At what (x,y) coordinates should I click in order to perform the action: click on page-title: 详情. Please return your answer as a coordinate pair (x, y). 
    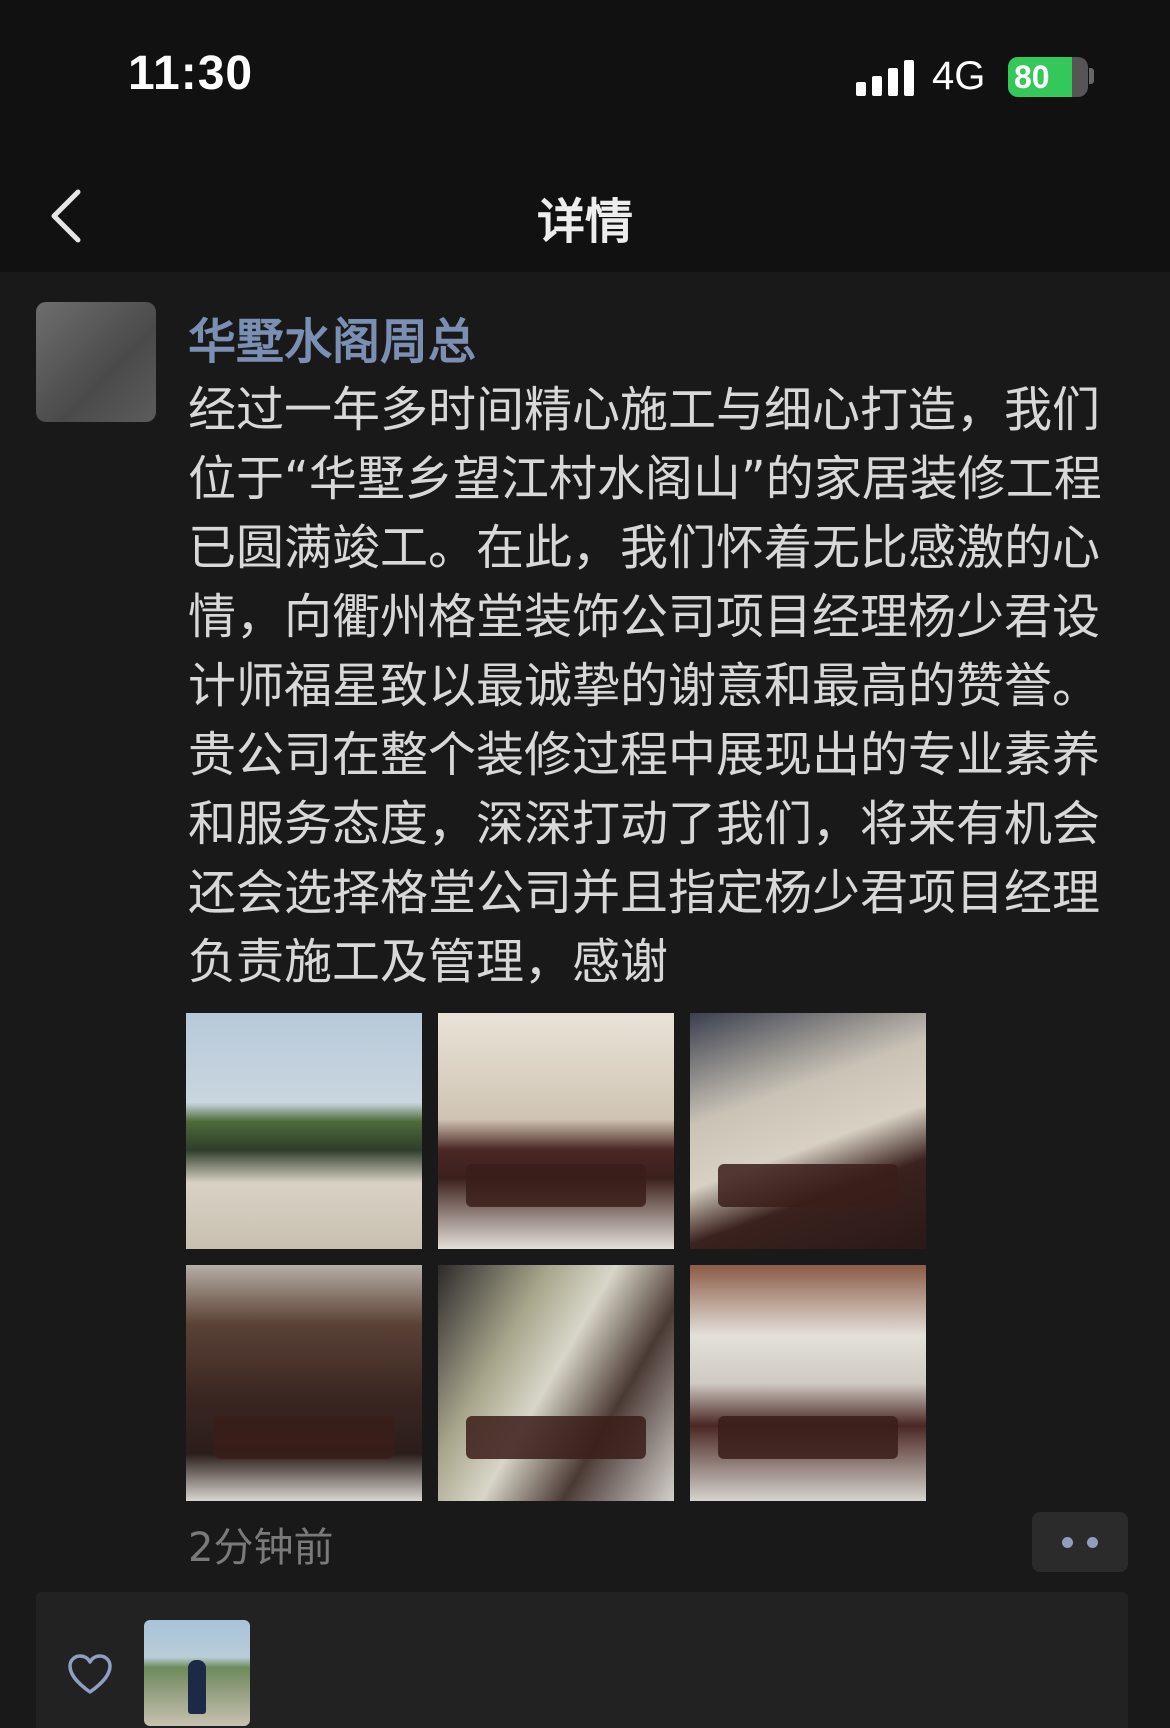
    Looking at the image, I should click on (584, 222).